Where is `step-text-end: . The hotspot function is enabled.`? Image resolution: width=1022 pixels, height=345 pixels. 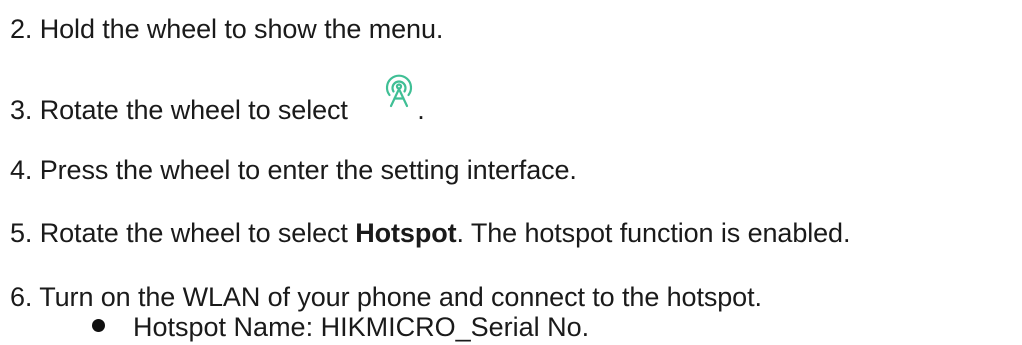 step-text-end: . The hotspot function is enabled. is located at coordinates (653, 233).